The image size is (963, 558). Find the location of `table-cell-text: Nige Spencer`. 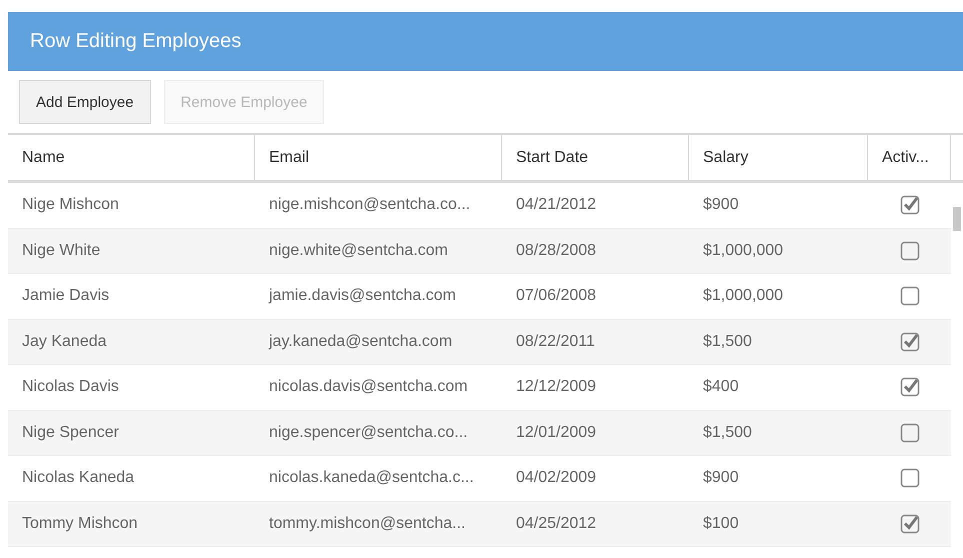

table-cell-text: Nige Spencer is located at coordinates (70, 432).